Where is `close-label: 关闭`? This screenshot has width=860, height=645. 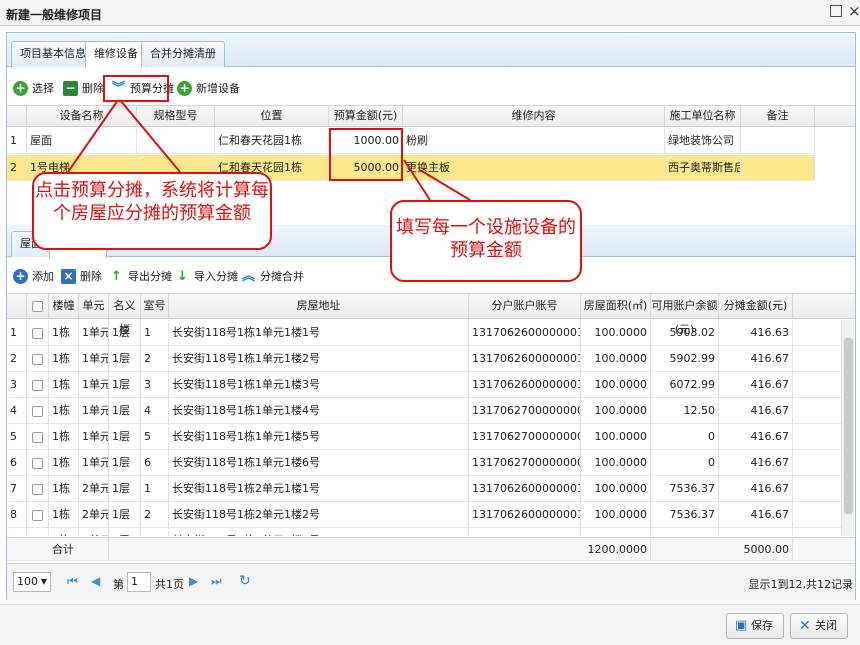
close-label: 关闭 is located at coordinates (826, 625).